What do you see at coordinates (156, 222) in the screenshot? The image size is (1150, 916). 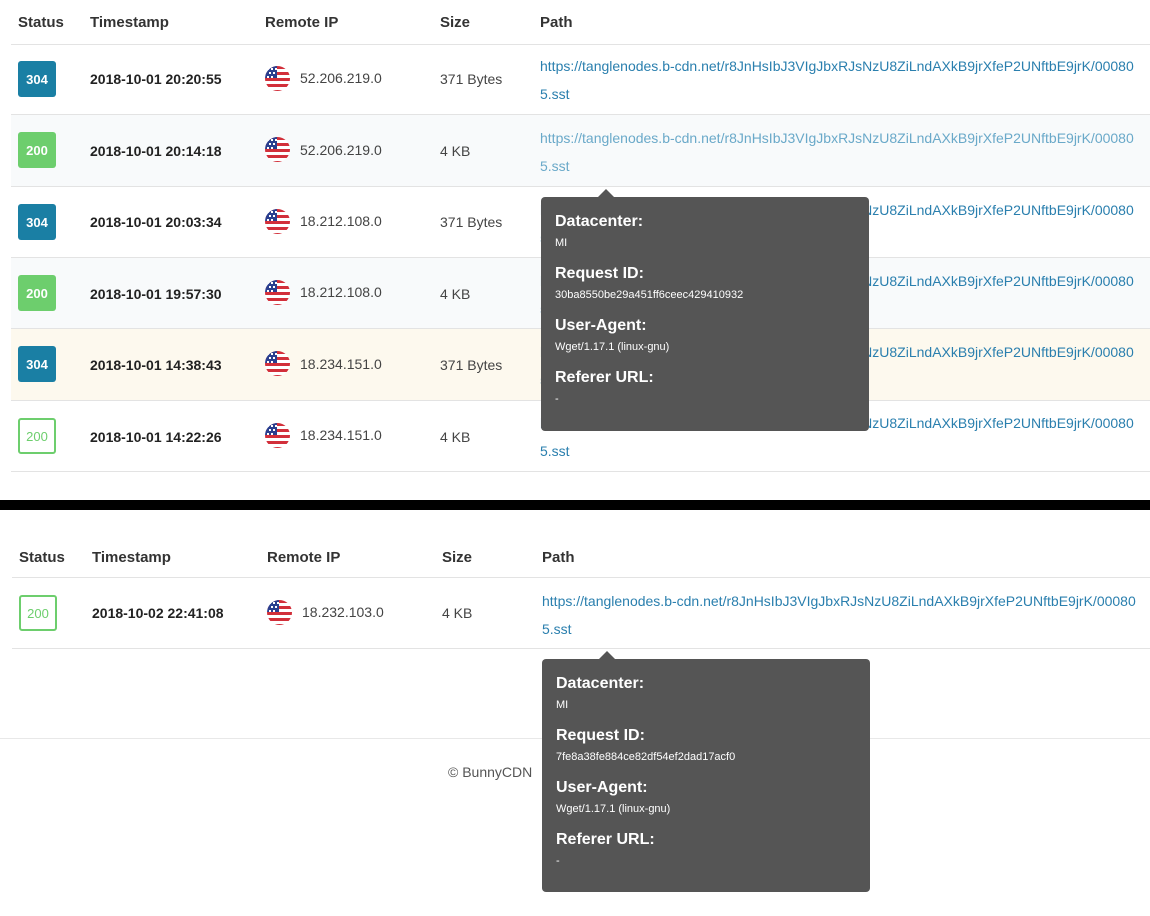 I see `timestamp: 2018-10-01 20:03:34` at bounding box center [156, 222].